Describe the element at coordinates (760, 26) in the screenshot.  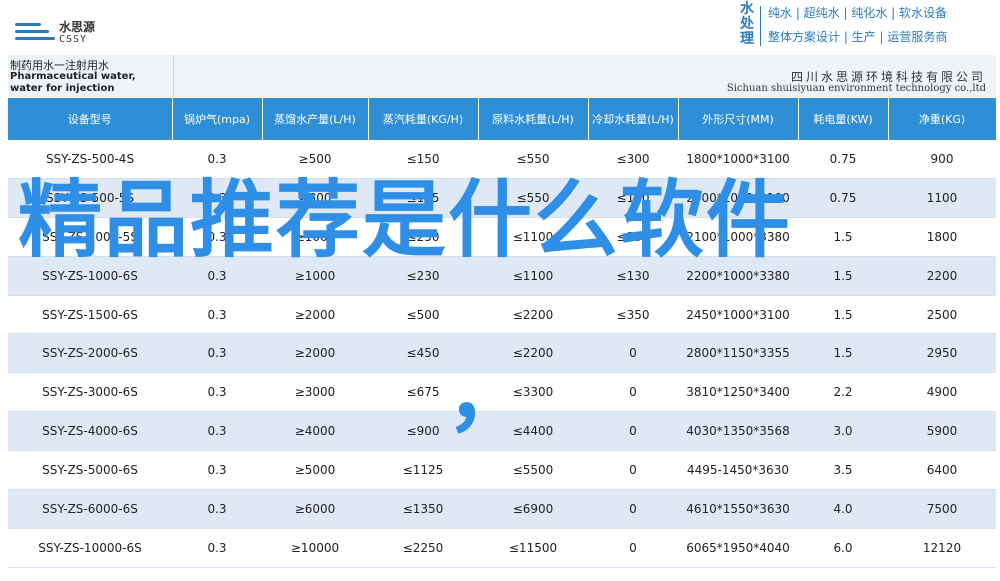
I see `brand-divider` at that location.